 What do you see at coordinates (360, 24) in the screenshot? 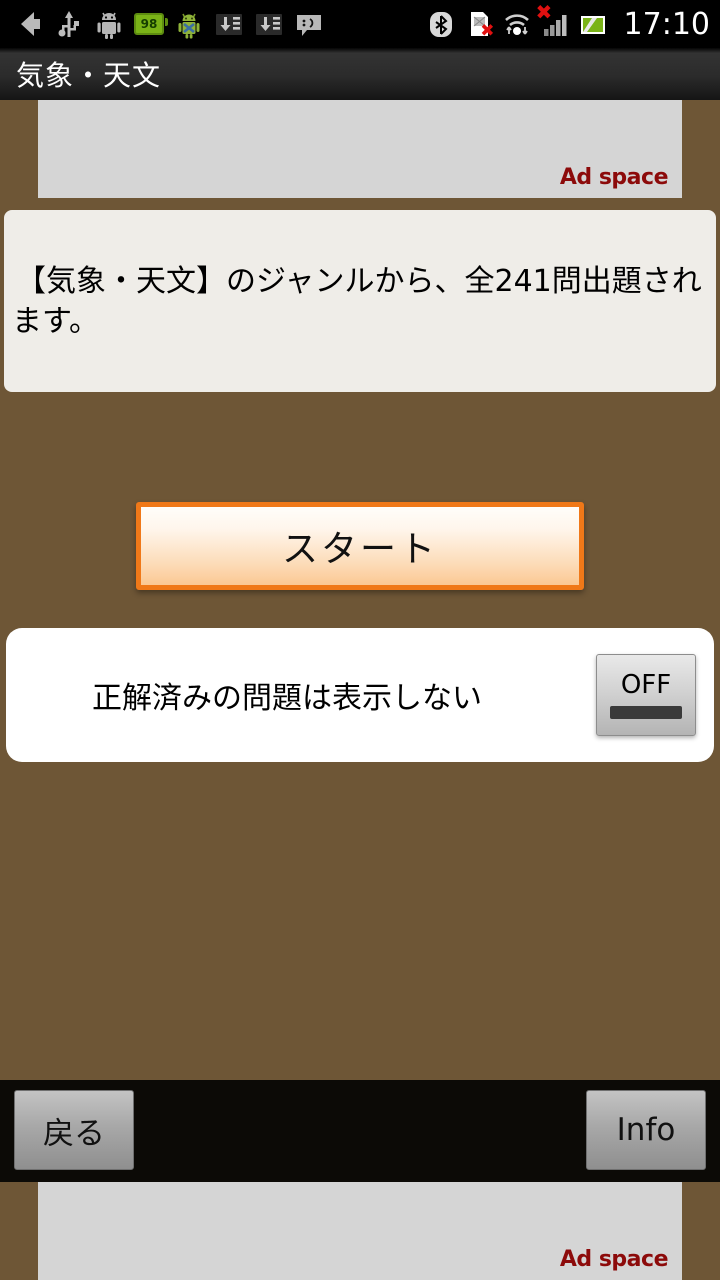
I see `status-bar: 98 ✖ ✖ 17:10` at bounding box center [360, 24].